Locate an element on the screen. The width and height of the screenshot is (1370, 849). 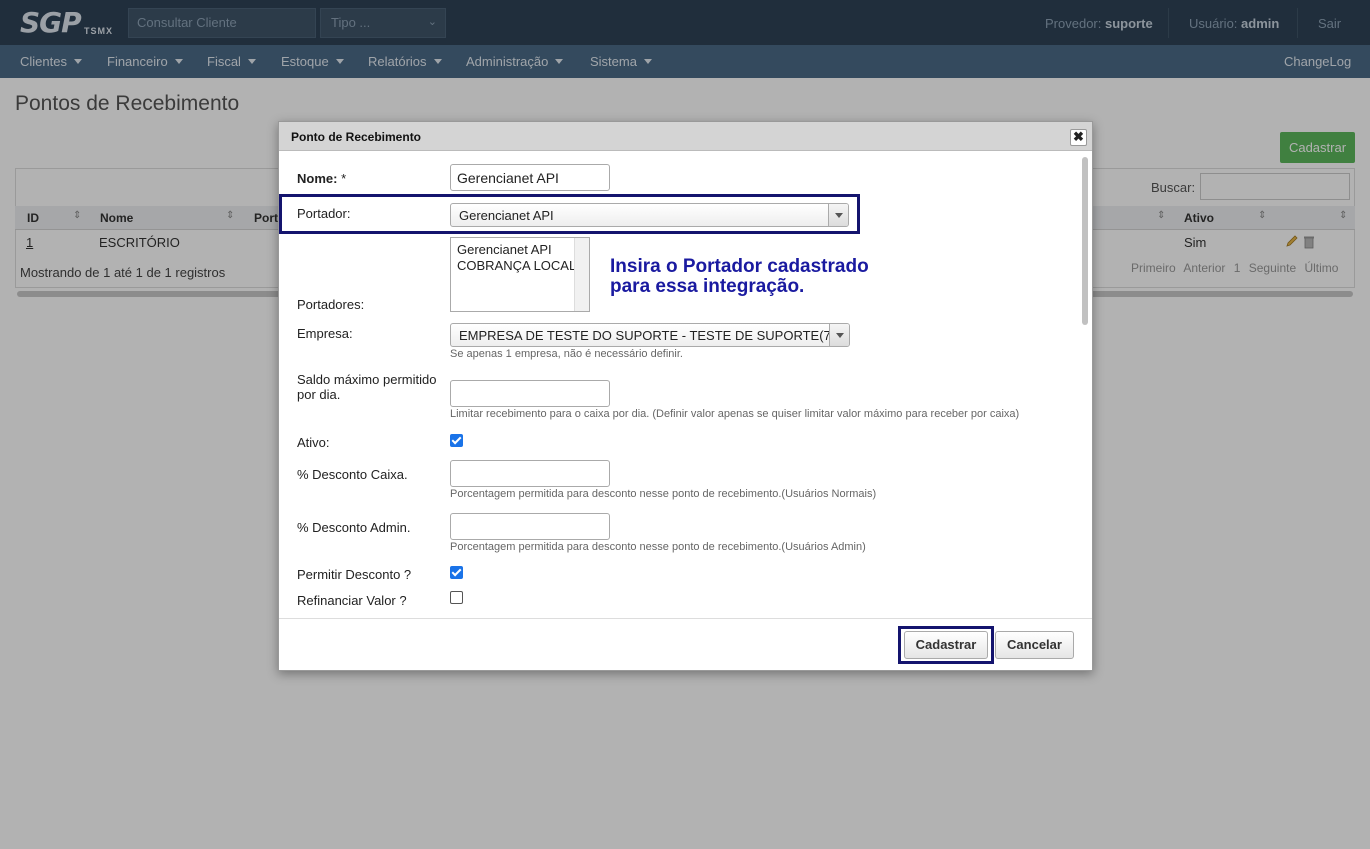
desconto-admin-label: % Desconto Admin. is located at coordinates (354, 527).